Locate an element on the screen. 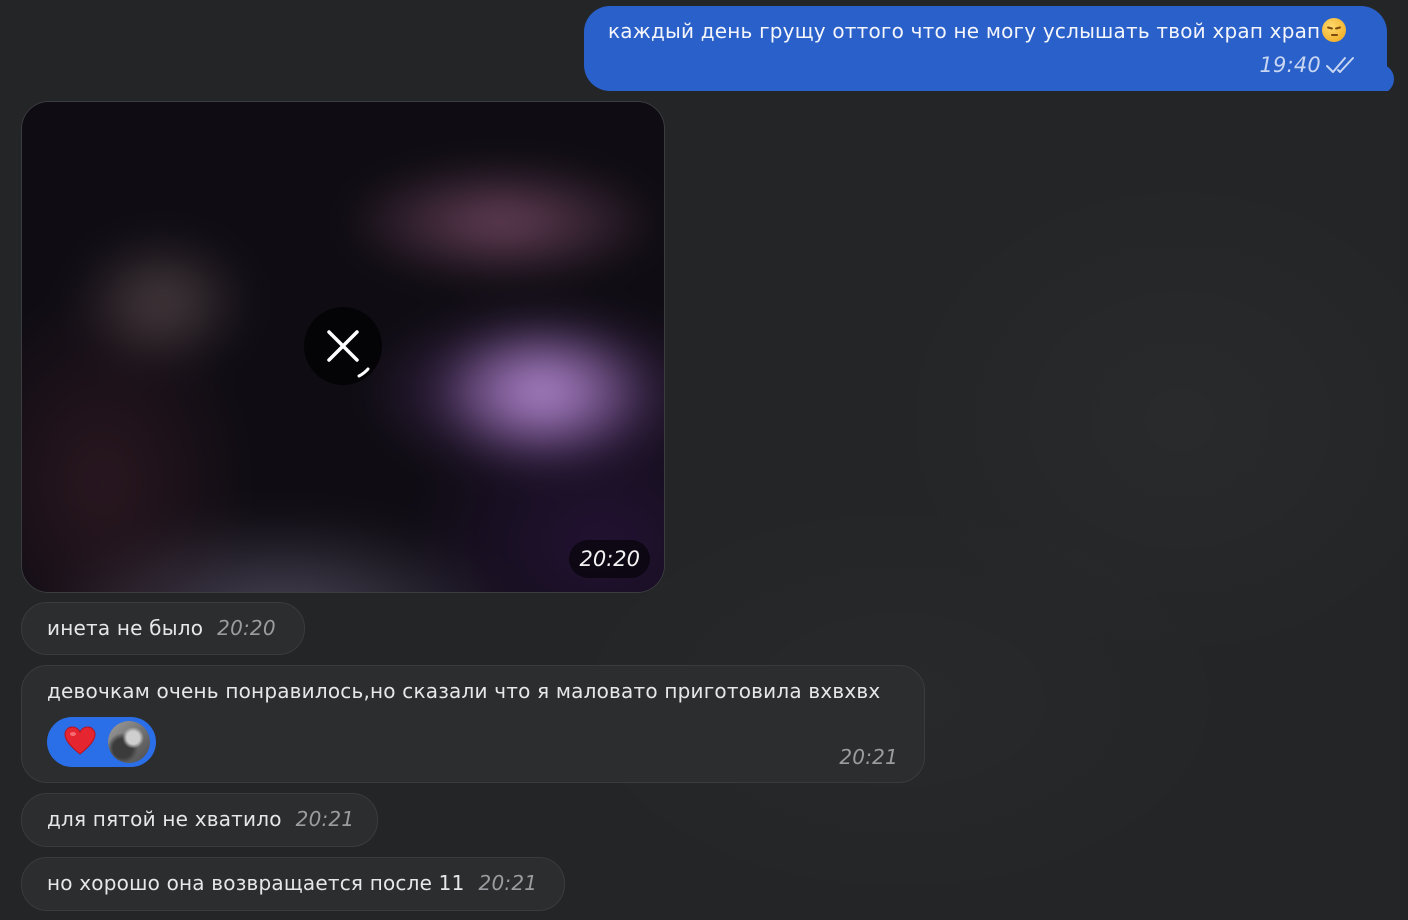  reaction-pill is located at coordinates (101, 742).